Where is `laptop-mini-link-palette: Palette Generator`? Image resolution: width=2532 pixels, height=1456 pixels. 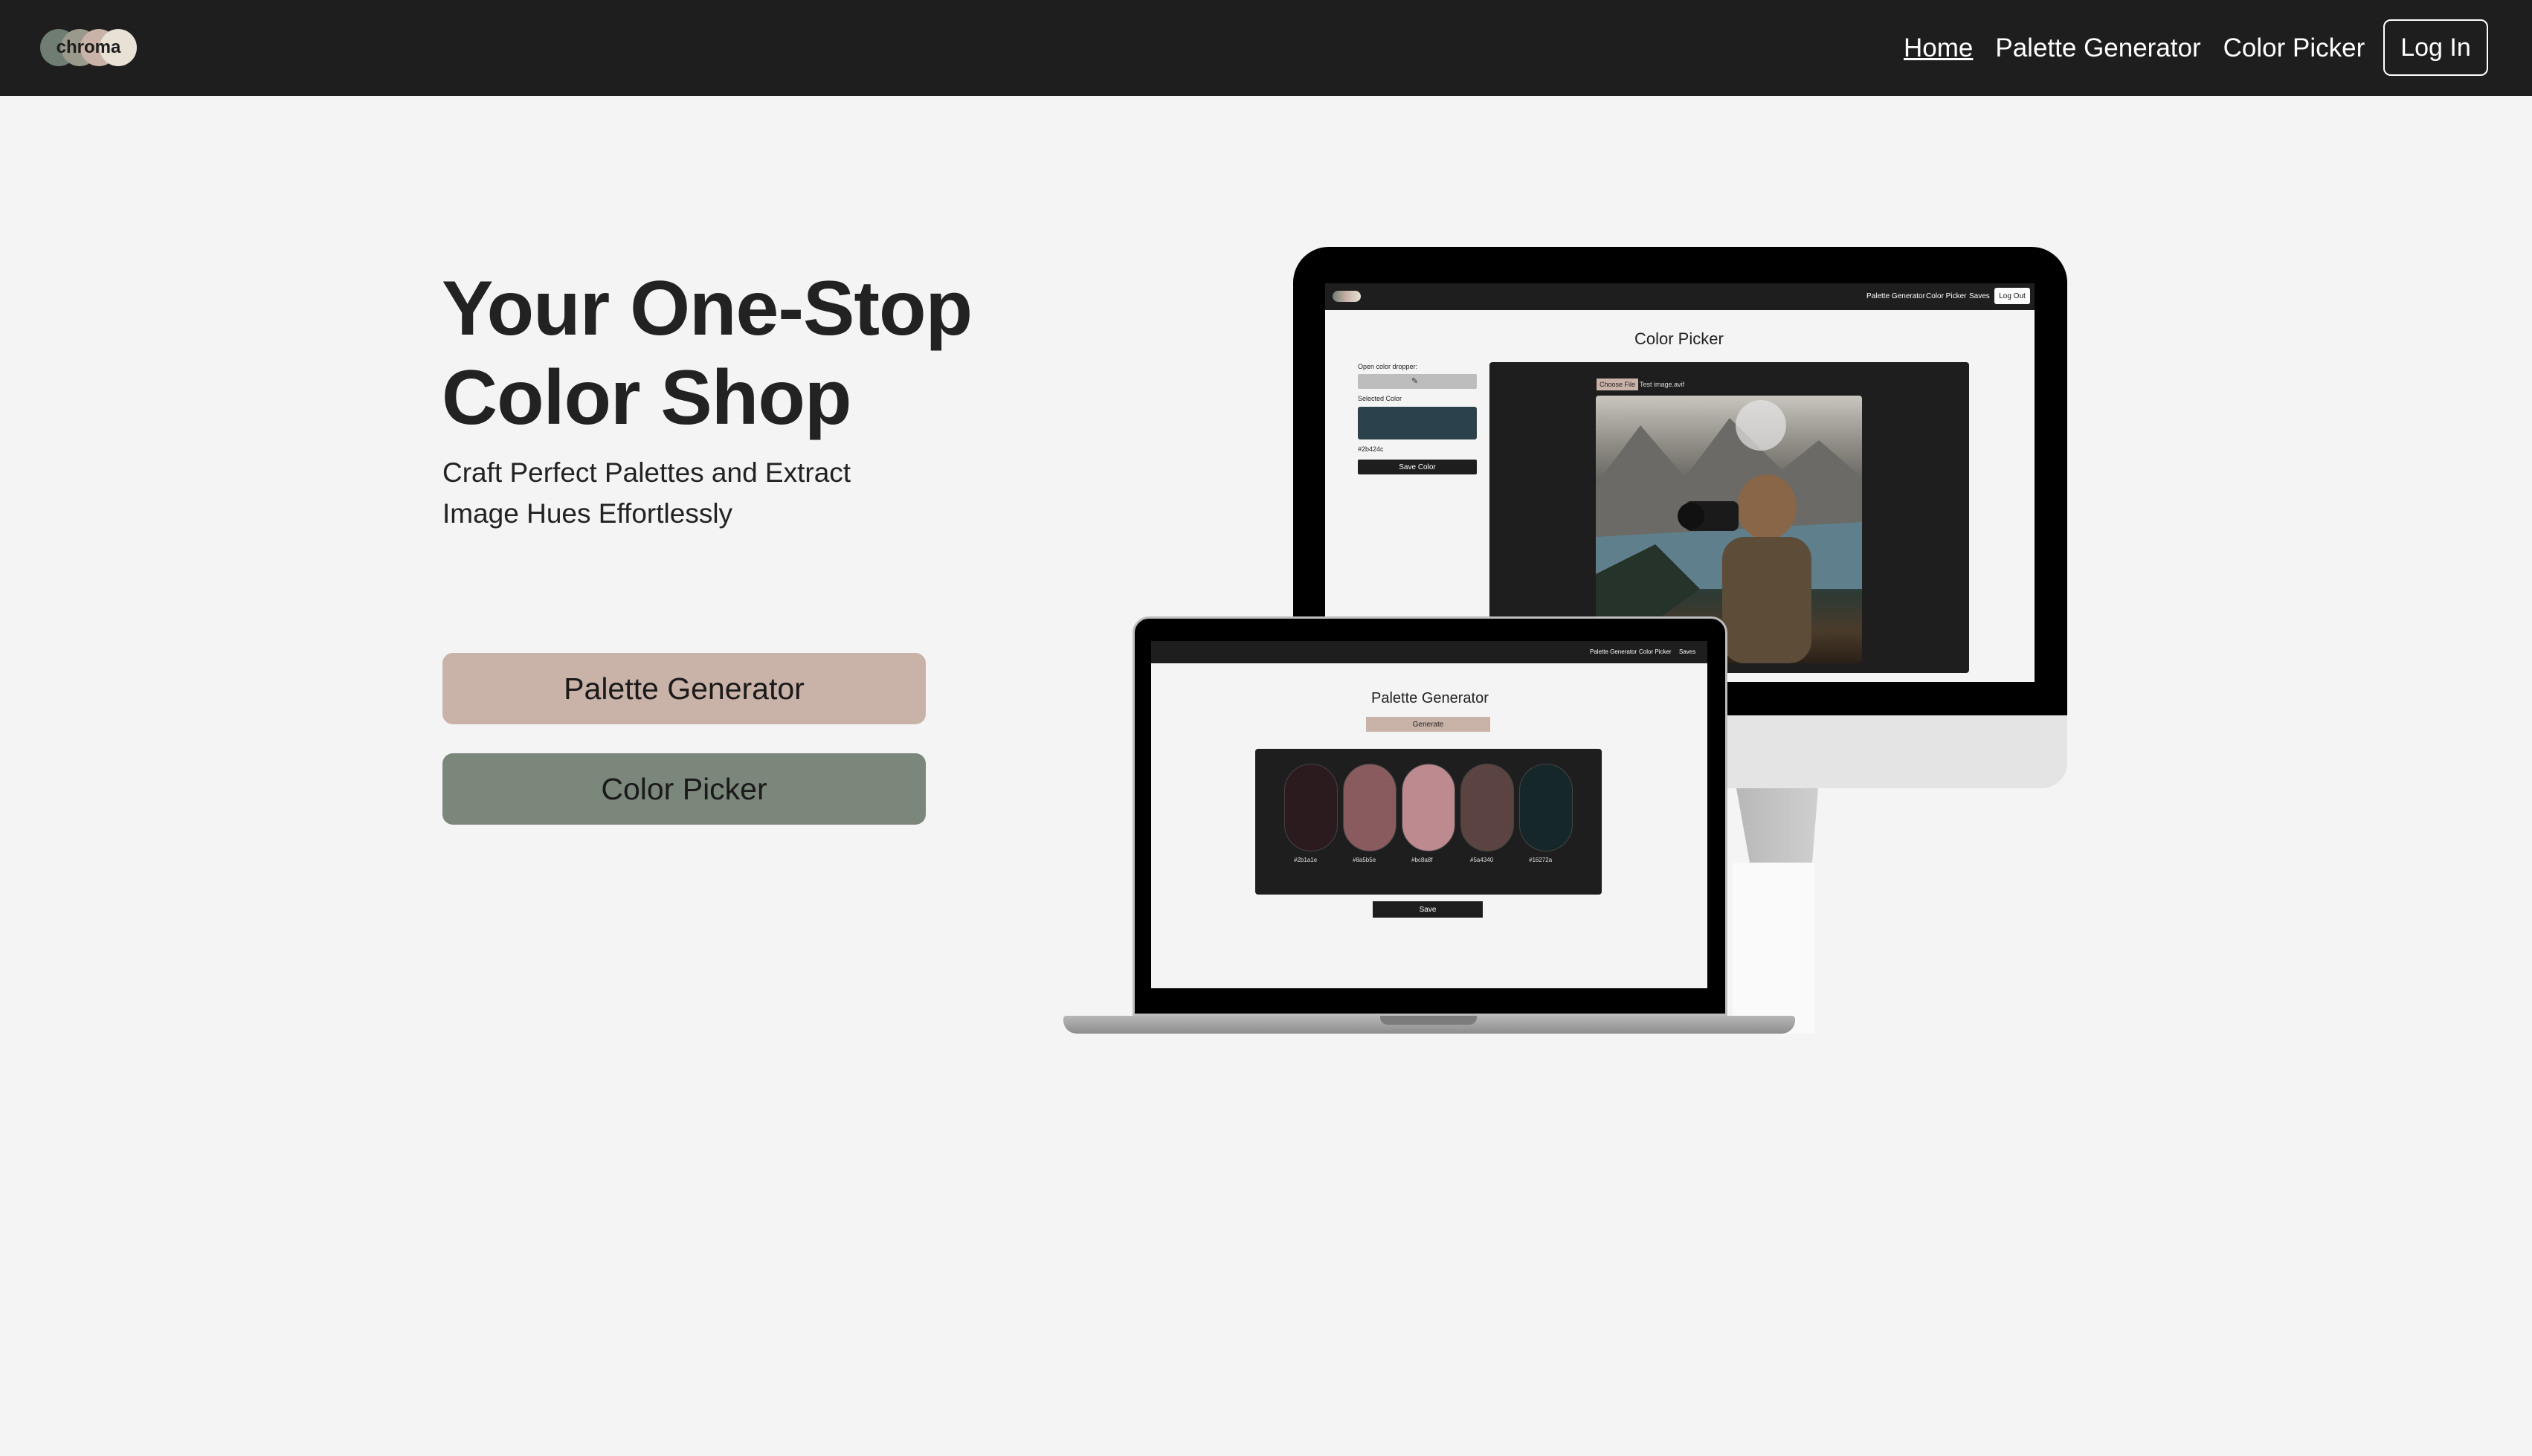
laptop-mini-link-palette: Palette Generator is located at coordinates (1614, 652).